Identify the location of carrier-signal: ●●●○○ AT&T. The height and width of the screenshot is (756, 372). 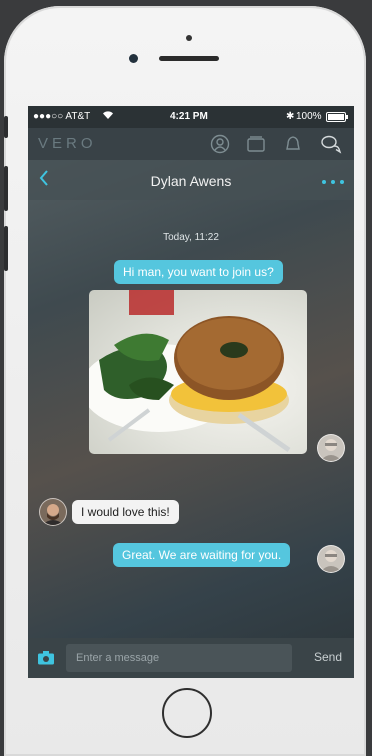
(62, 116).